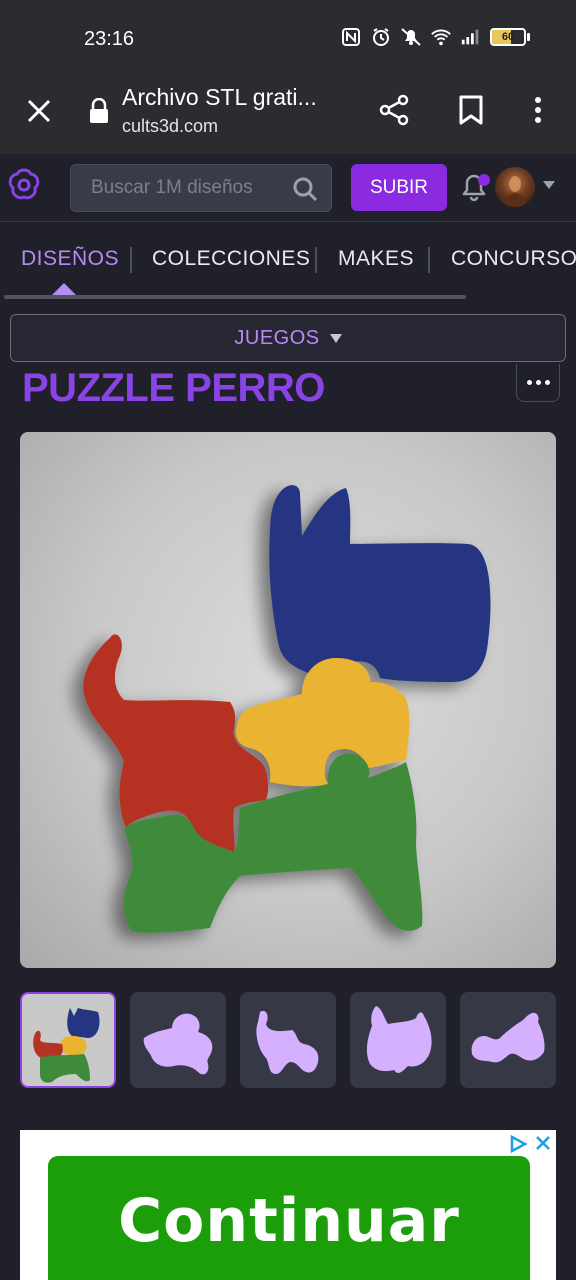 The width and height of the screenshot is (576, 1280). I want to click on more-actions-button, so click(538, 383).